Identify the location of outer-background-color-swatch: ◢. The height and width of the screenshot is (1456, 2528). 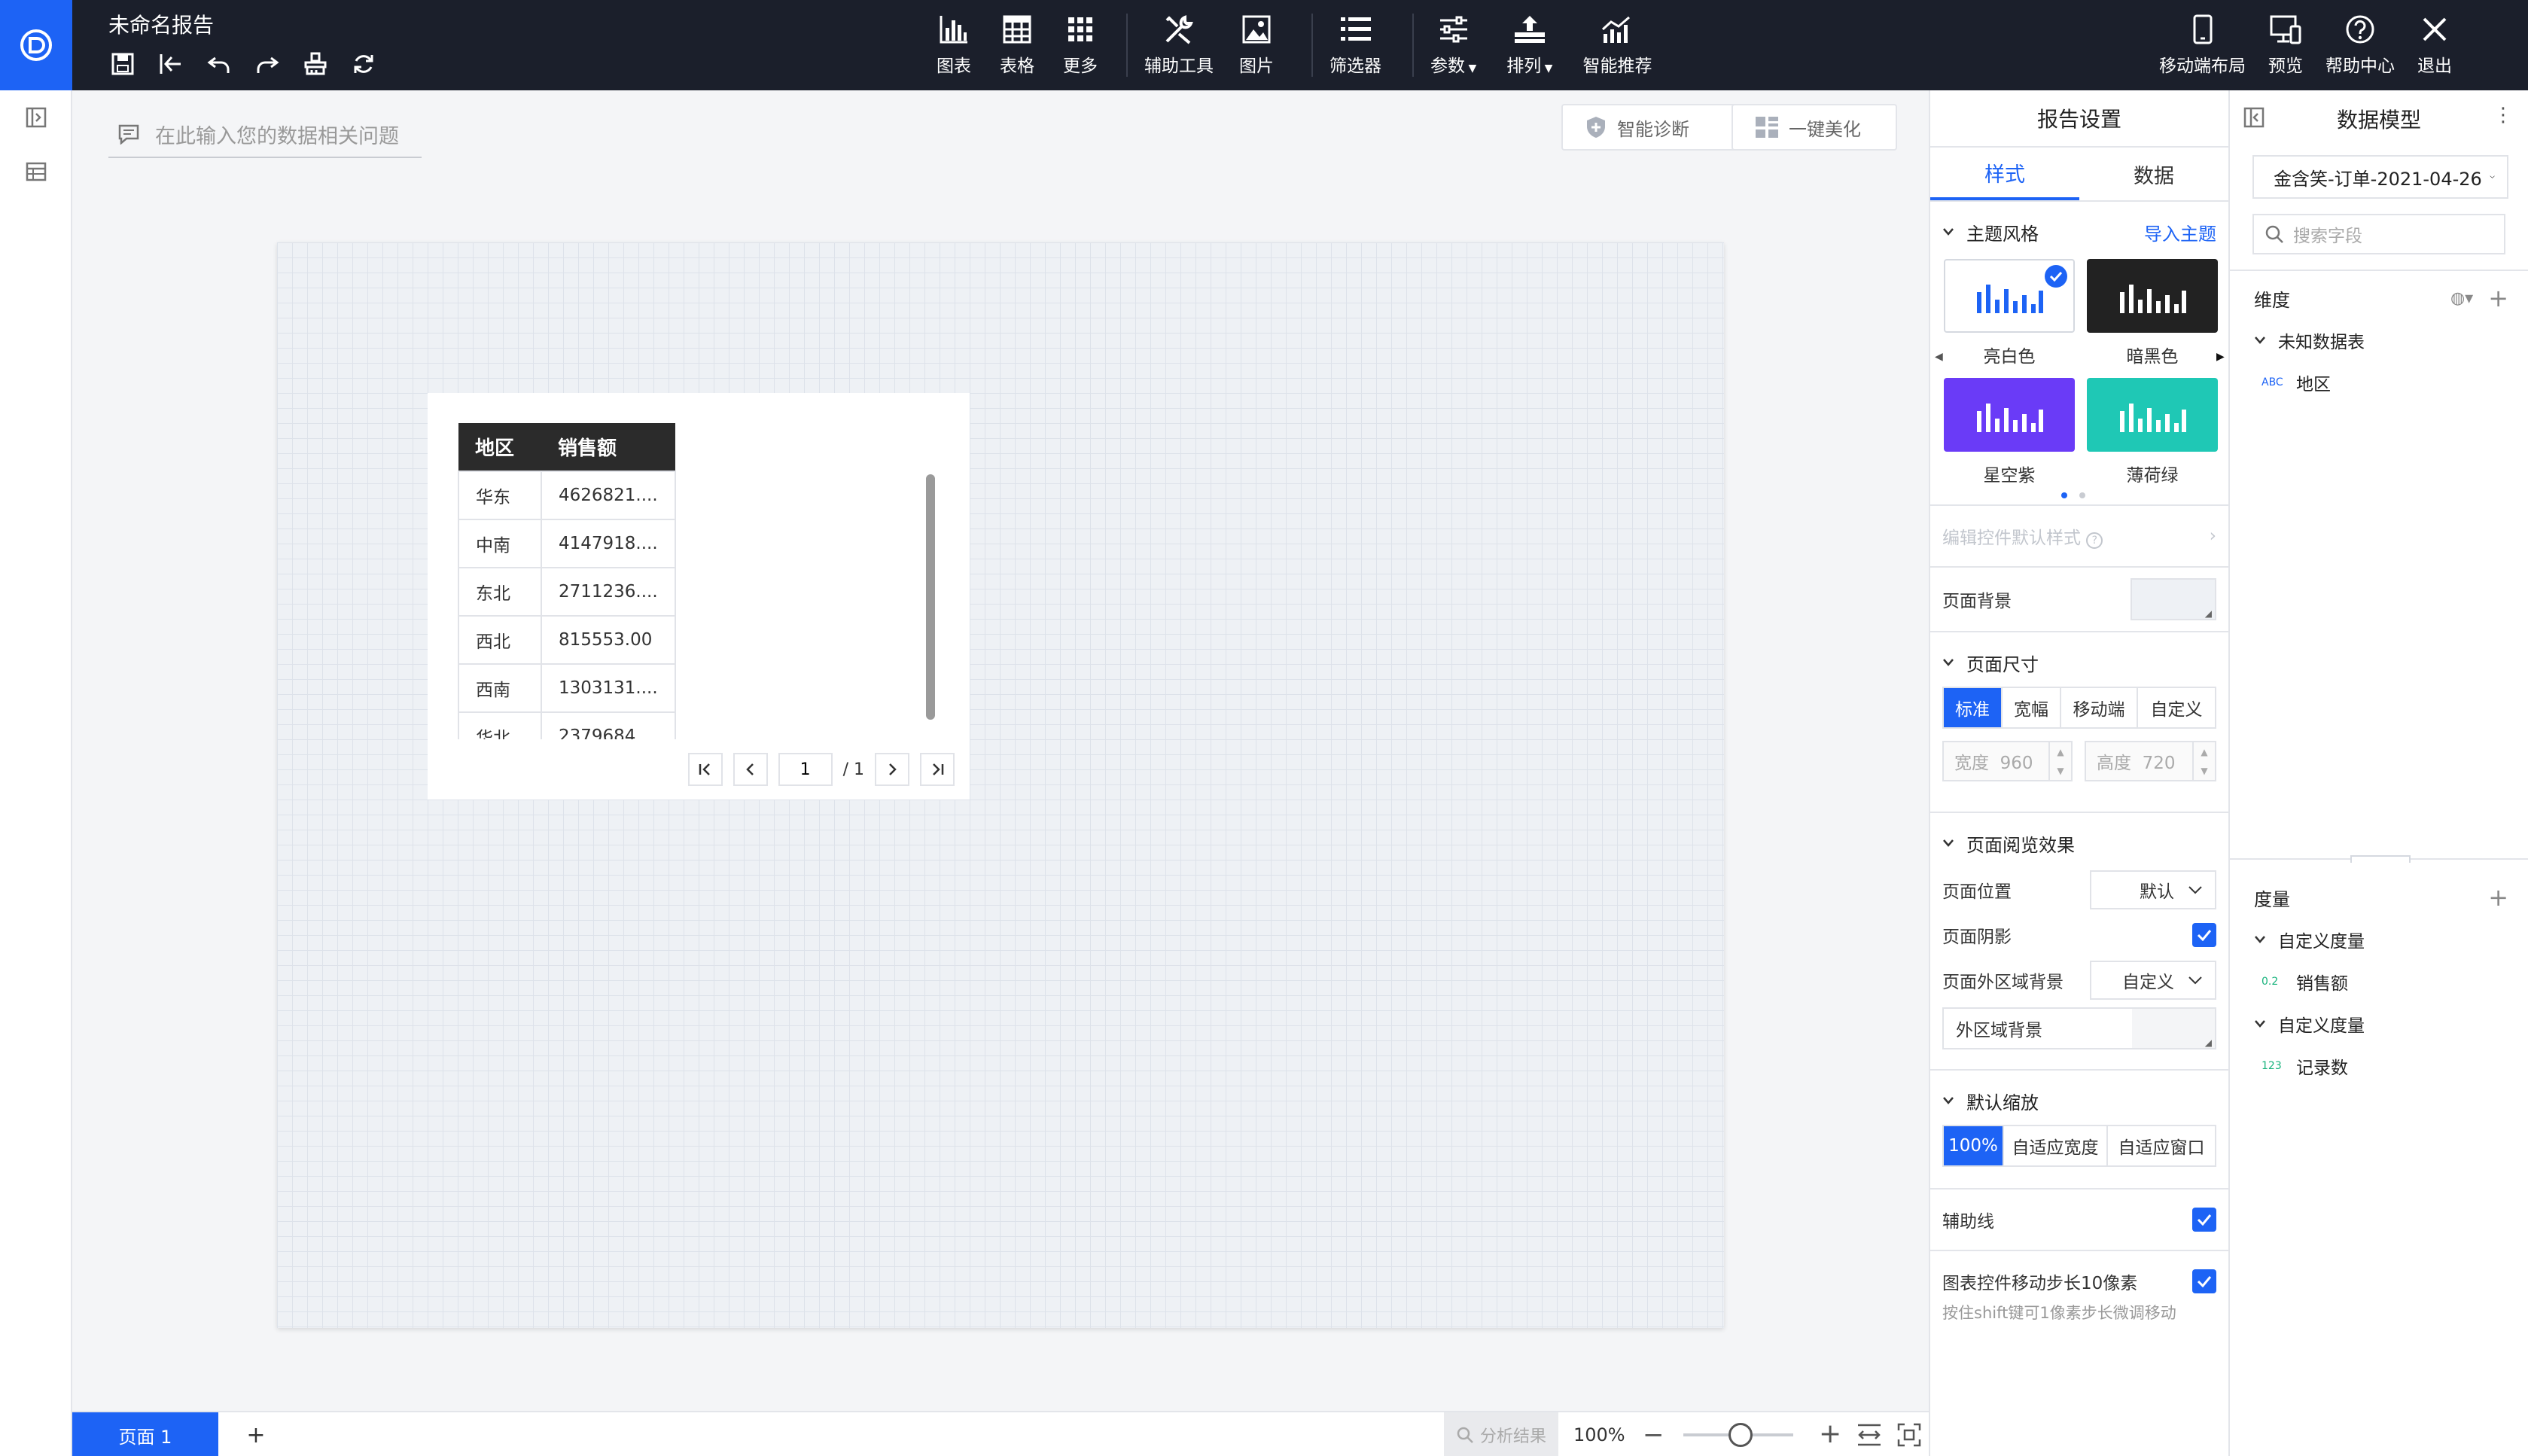
(2173, 1028).